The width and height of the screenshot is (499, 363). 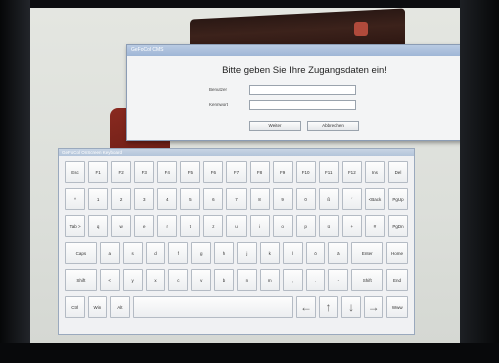 What do you see at coordinates (213, 199) in the screenshot?
I see `key-6: 6` at bounding box center [213, 199].